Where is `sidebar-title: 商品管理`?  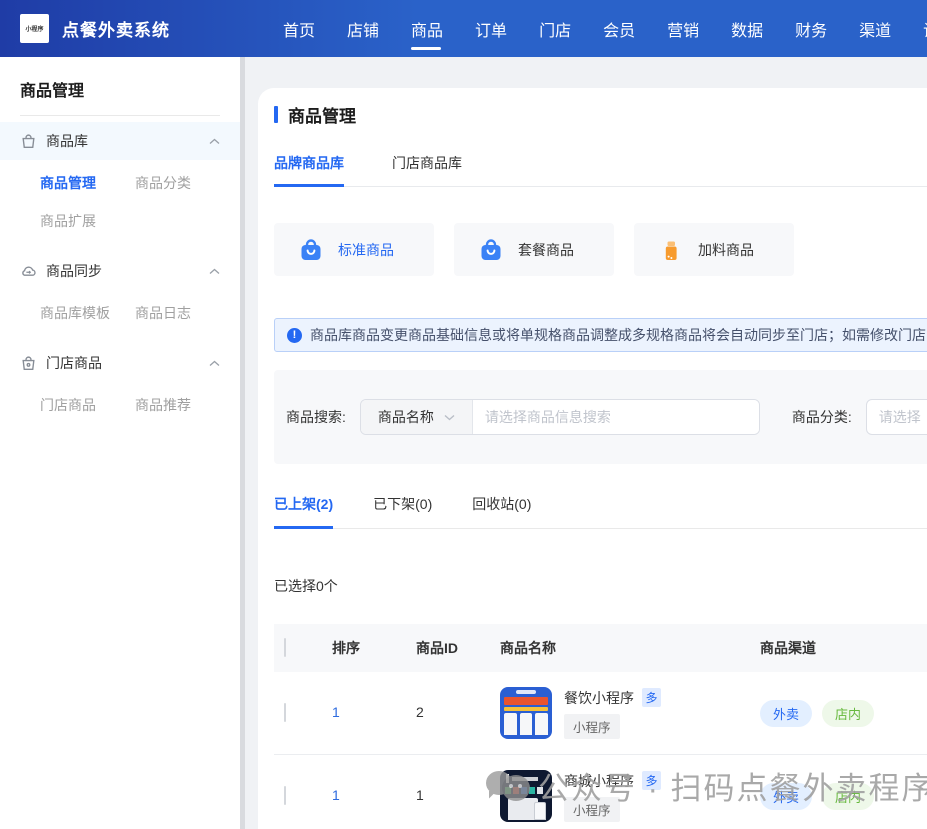 sidebar-title: 商品管理 is located at coordinates (52, 91).